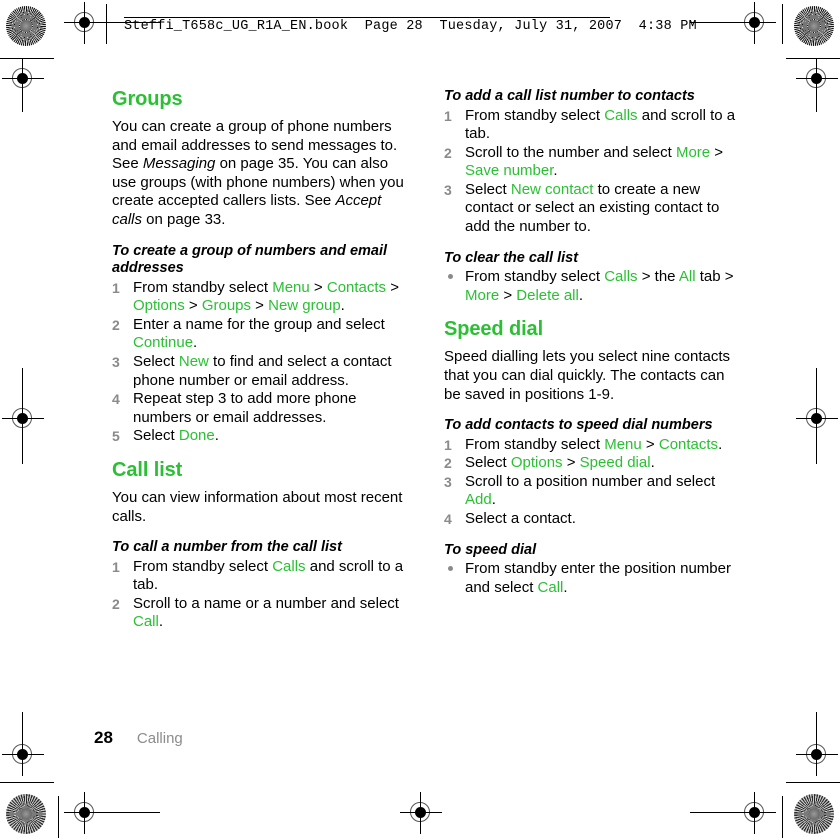 This screenshot has height=840, width=840. I want to click on ui-term: New group, so click(304, 306).